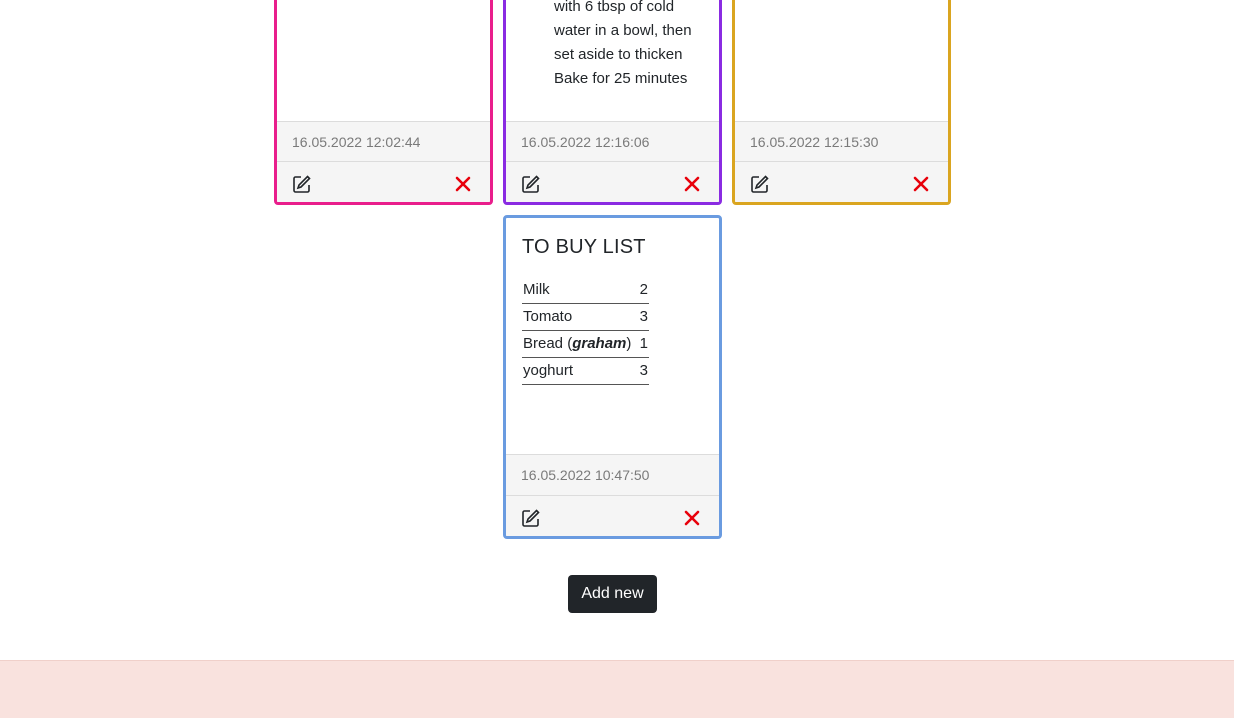 The width and height of the screenshot is (1234, 718). I want to click on item-name-emphasis: graham, so click(599, 343).